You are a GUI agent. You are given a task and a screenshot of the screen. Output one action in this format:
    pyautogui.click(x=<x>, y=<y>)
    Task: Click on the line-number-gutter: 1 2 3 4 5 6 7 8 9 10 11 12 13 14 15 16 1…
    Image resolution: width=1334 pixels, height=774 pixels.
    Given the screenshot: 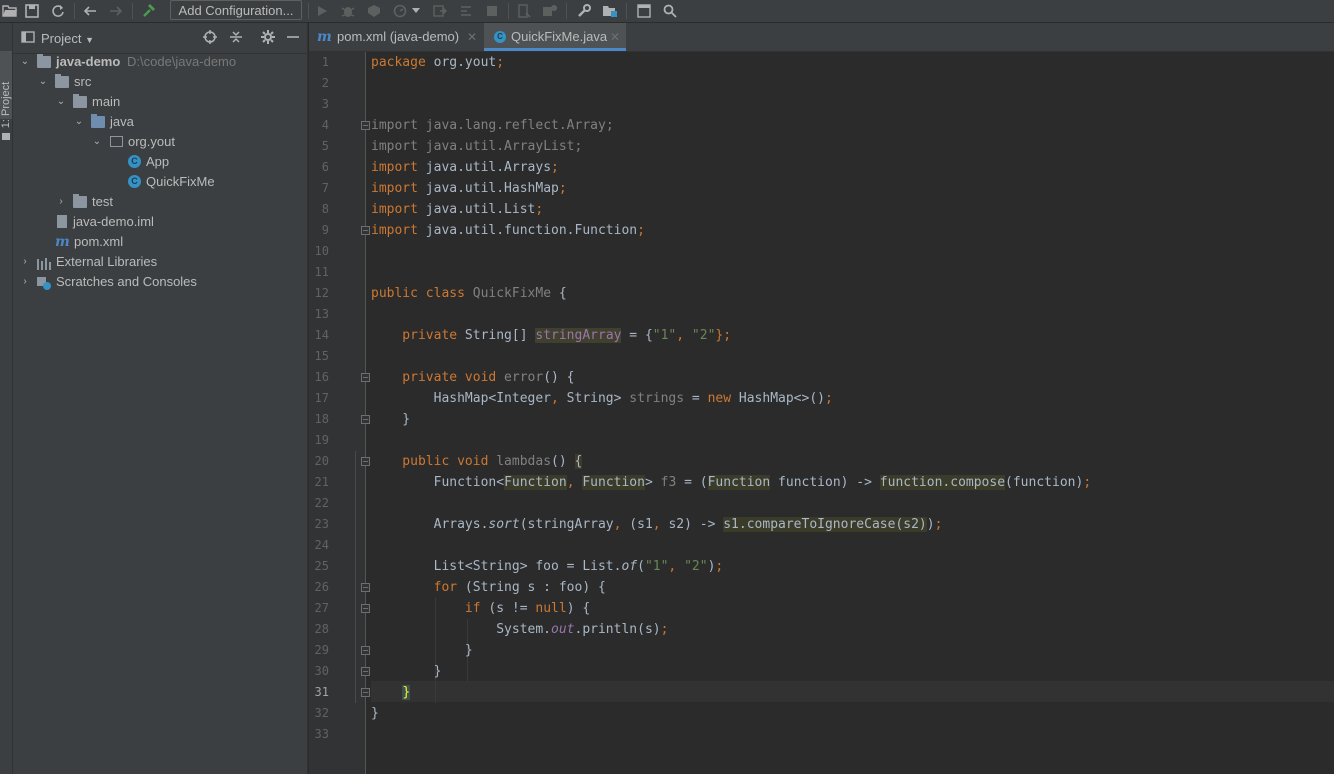 What is the action you would take?
    pyautogui.click(x=339, y=413)
    